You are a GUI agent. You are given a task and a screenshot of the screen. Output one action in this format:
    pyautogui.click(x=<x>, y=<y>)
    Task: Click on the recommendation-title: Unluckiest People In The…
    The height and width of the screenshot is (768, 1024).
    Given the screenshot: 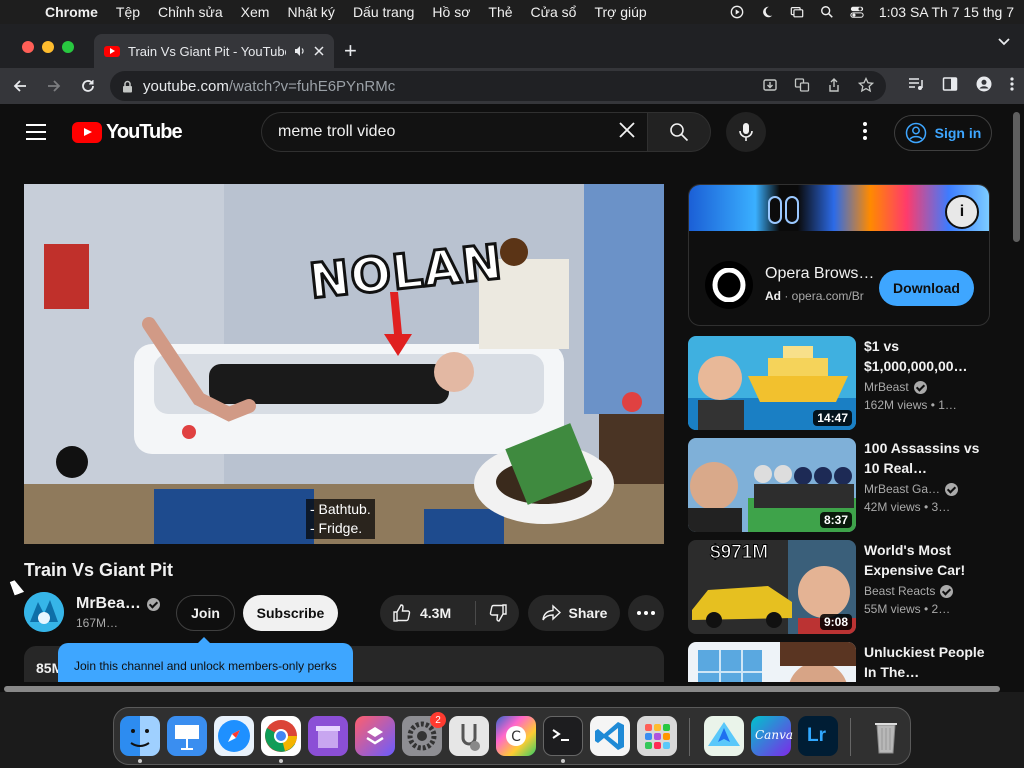 What is the action you would take?
    pyautogui.click(x=927, y=662)
    